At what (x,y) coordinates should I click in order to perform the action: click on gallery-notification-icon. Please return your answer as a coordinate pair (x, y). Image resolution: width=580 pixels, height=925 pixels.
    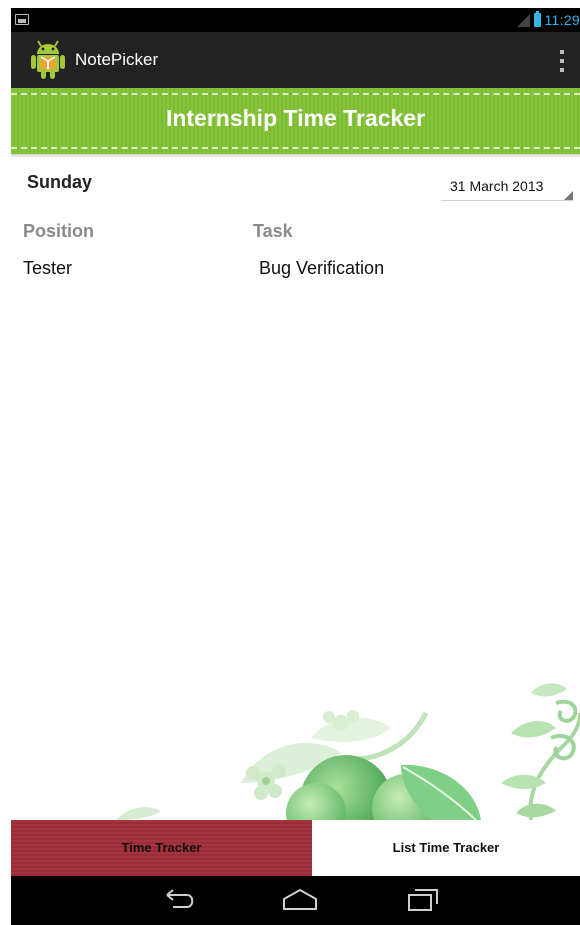
    Looking at the image, I should click on (22, 19).